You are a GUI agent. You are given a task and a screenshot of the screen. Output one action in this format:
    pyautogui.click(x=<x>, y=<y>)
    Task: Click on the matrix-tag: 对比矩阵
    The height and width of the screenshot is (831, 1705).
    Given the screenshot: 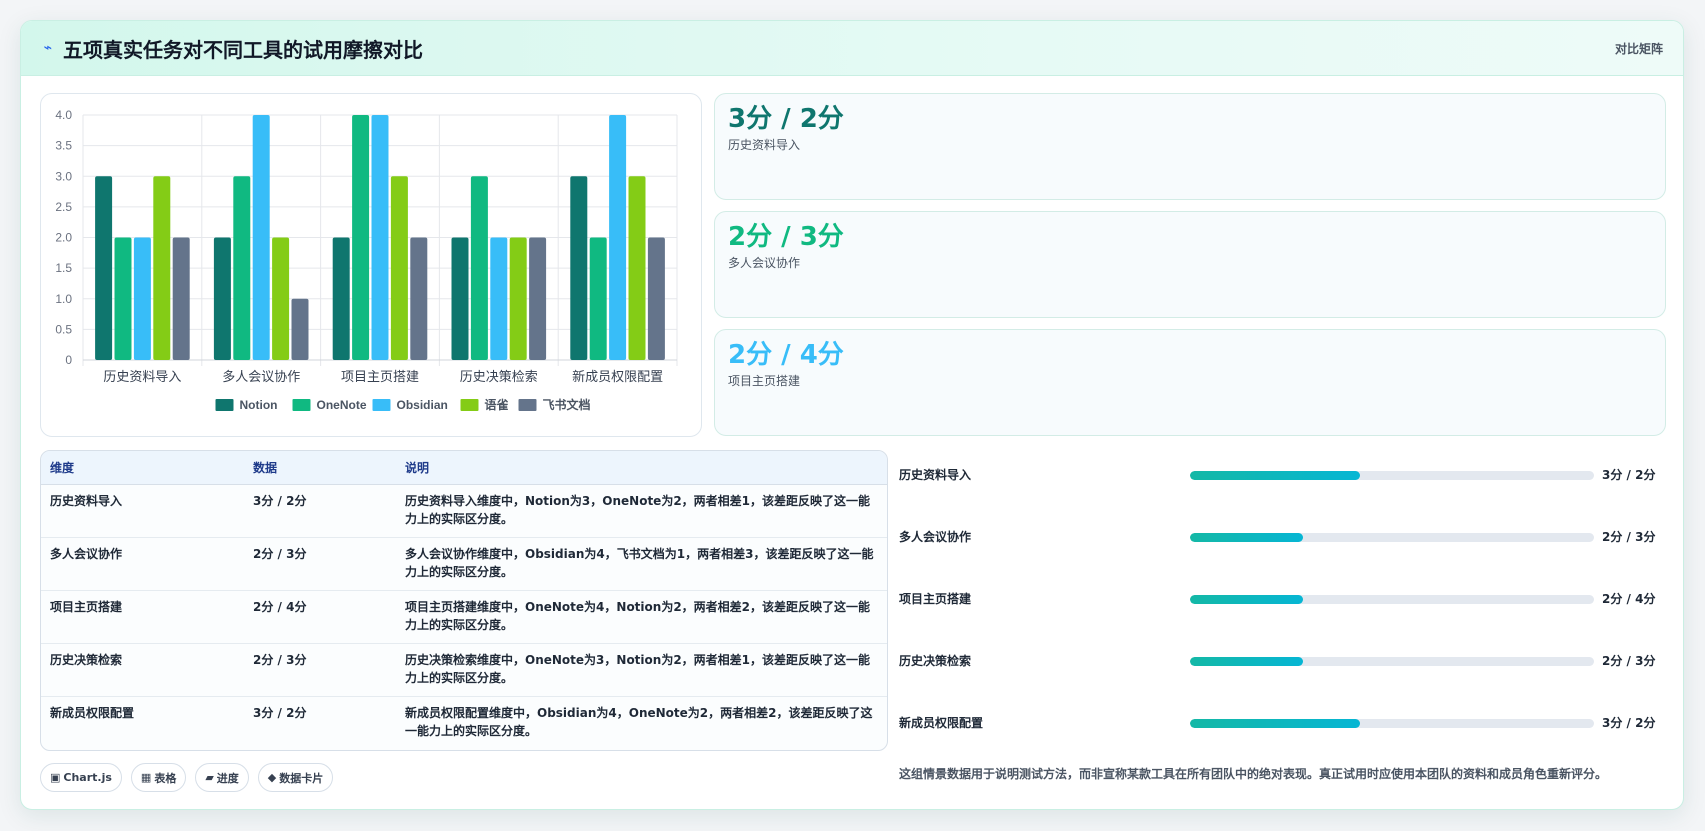 What is the action you would take?
    pyautogui.click(x=1638, y=48)
    